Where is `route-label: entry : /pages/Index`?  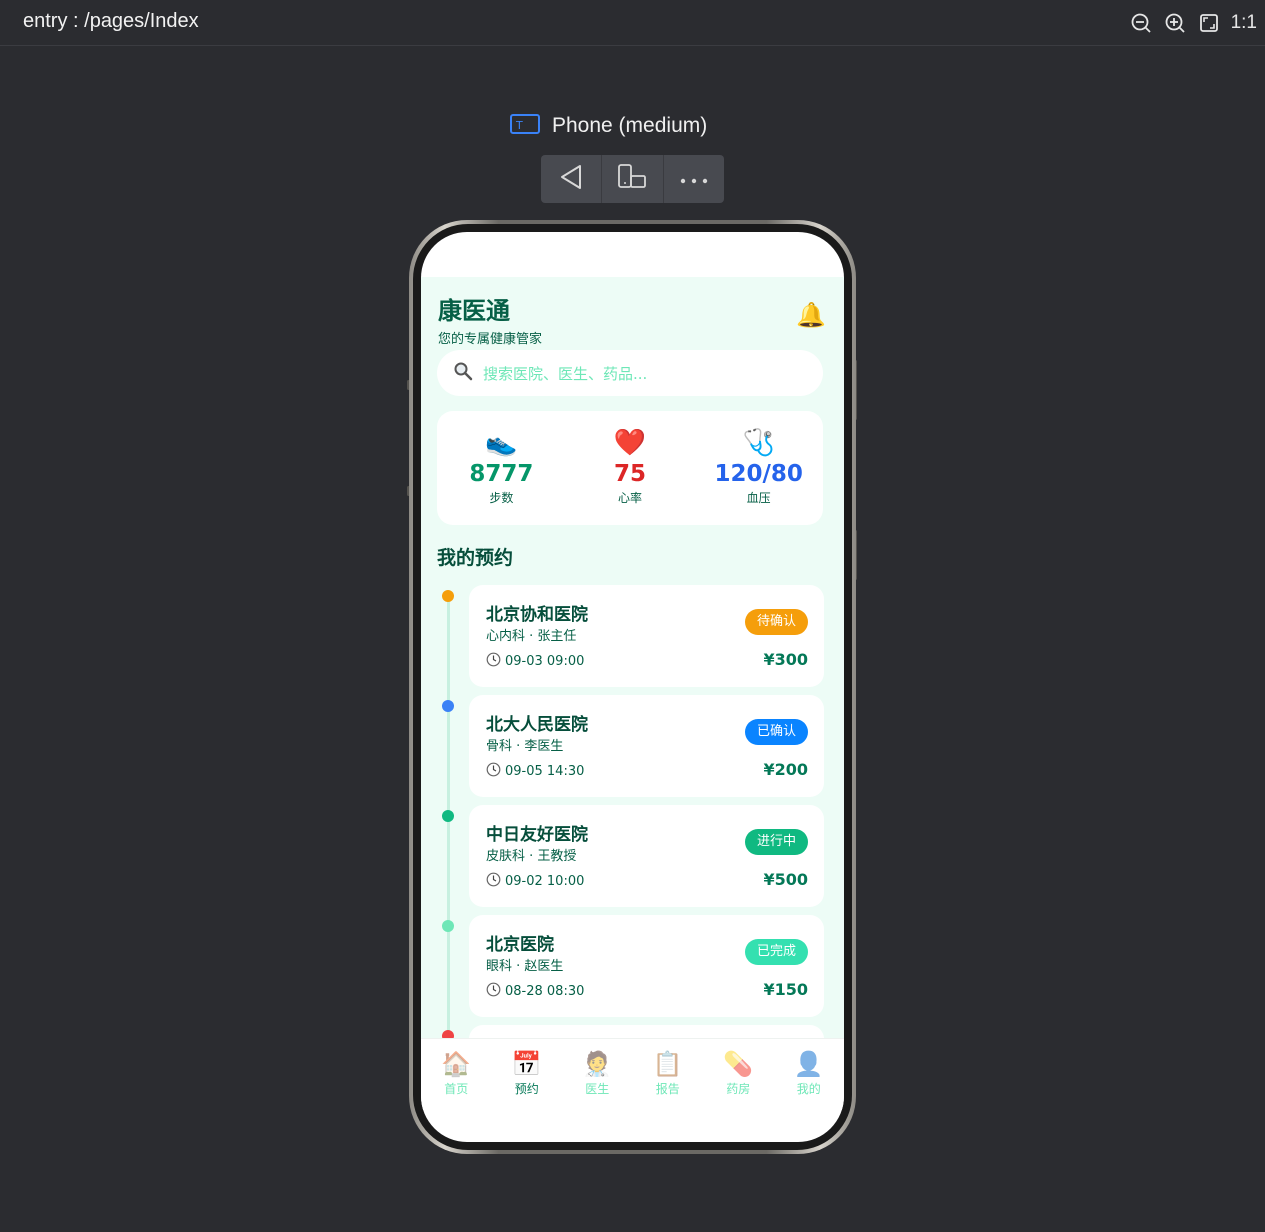
route-label: entry : /pages/Index is located at coordinates (111, 21).